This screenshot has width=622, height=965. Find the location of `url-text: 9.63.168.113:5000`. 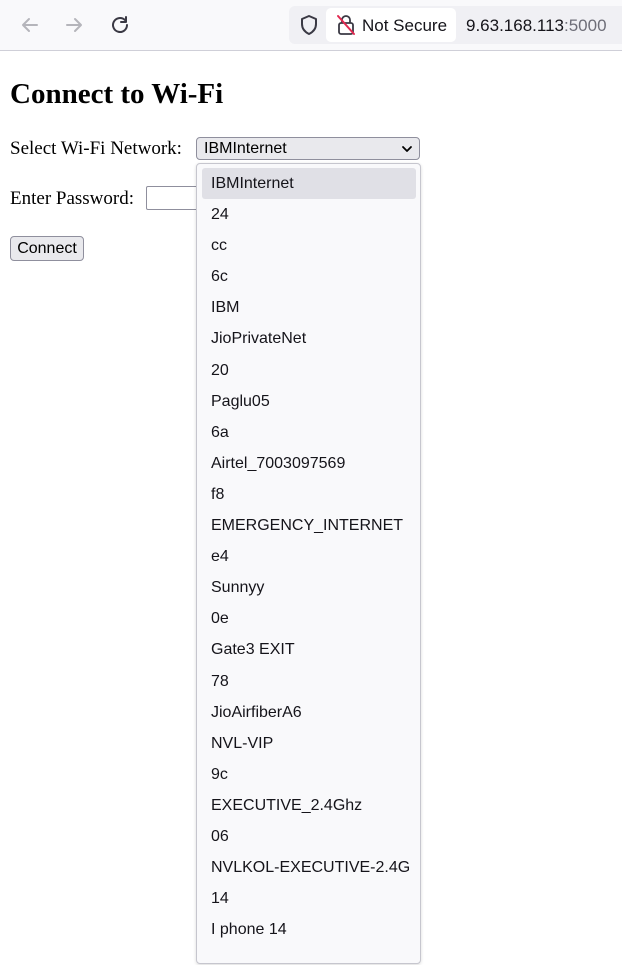

url-text: 9.63.168.113:5000 is located at coordinates (536, 26).